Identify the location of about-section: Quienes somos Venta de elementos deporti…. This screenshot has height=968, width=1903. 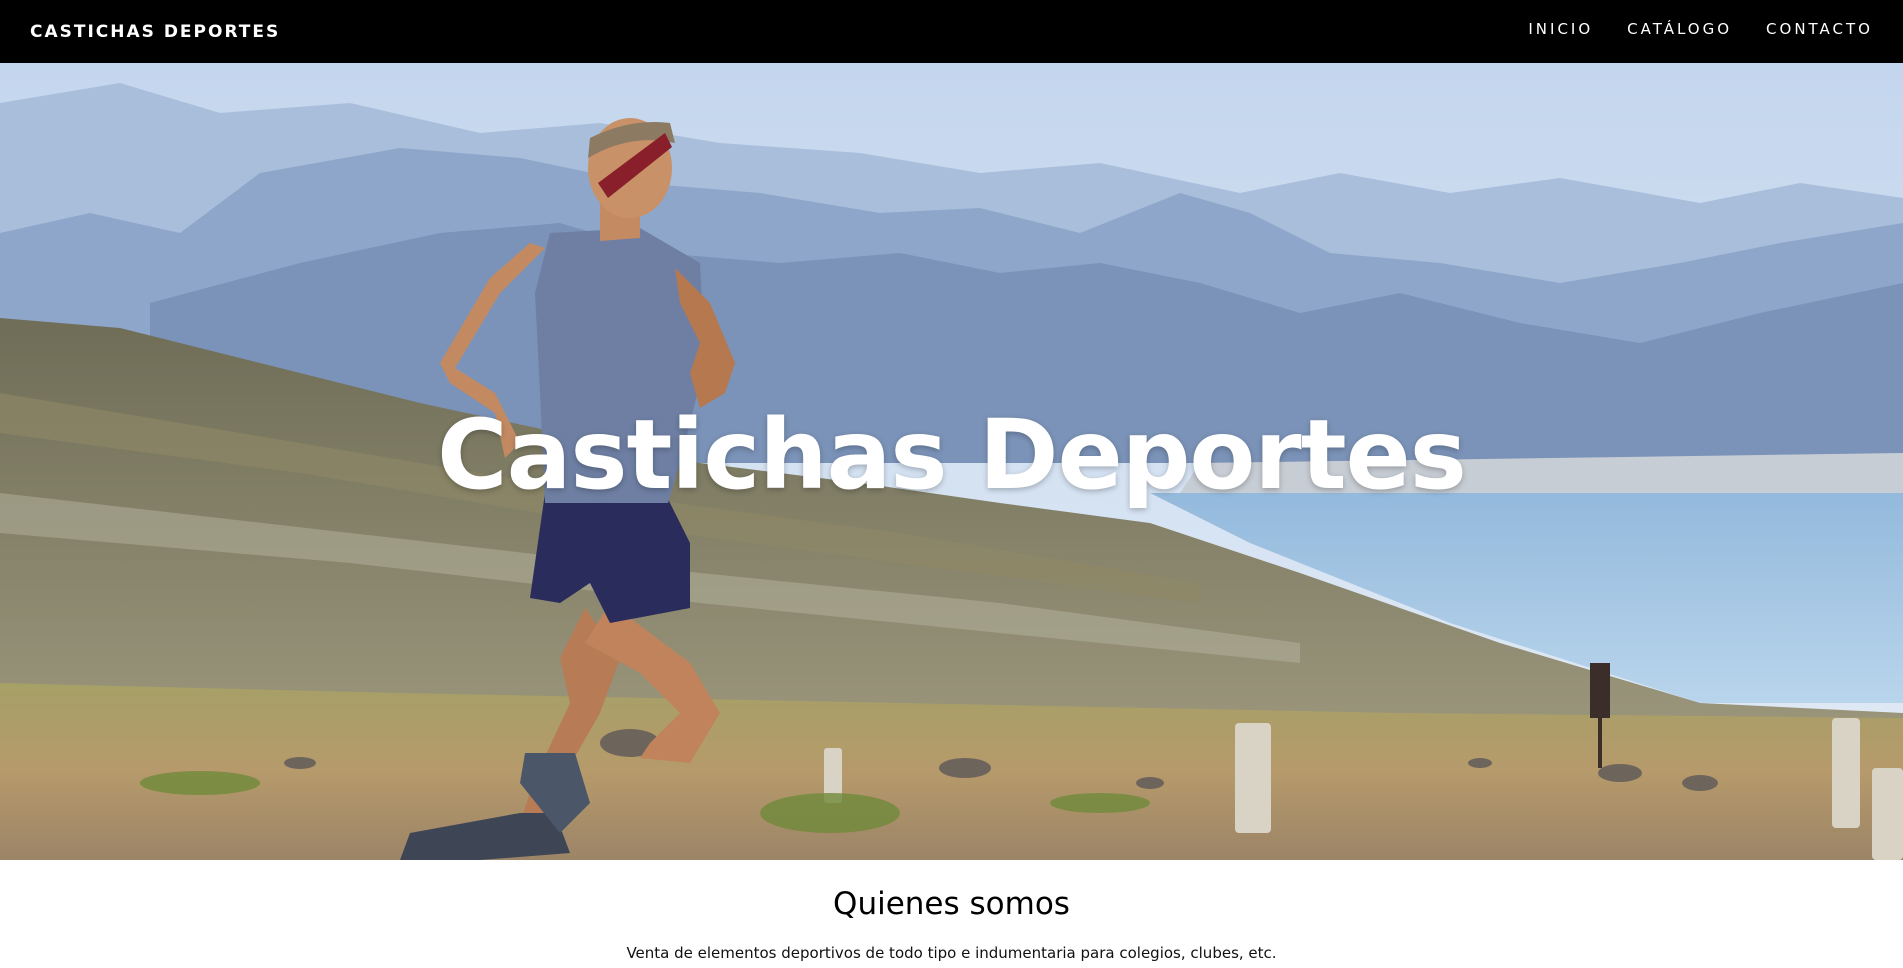
(951, 914).